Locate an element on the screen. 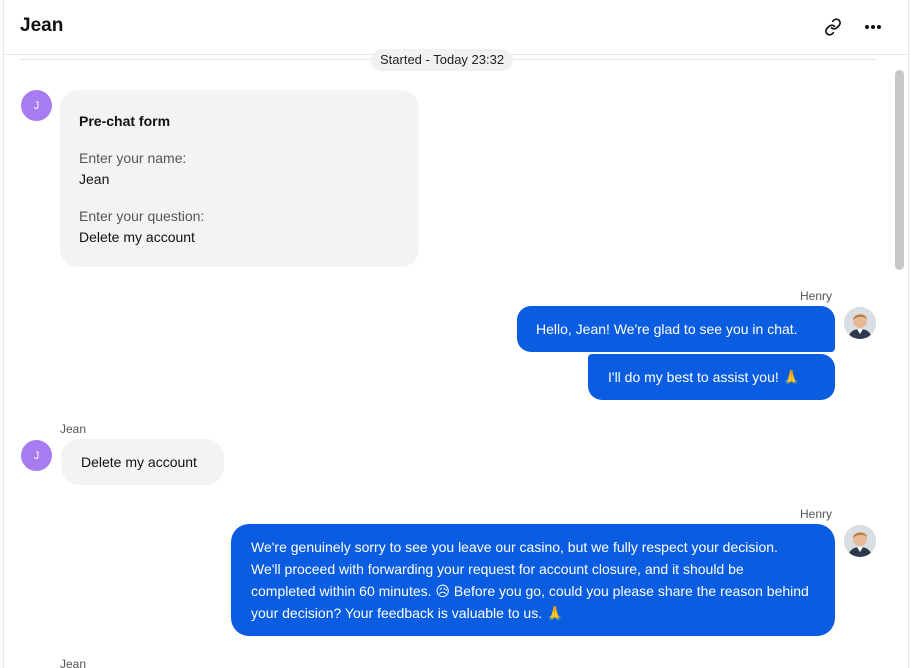  prechat-question-name: Enter your name: is located at coordinates (133, 158).